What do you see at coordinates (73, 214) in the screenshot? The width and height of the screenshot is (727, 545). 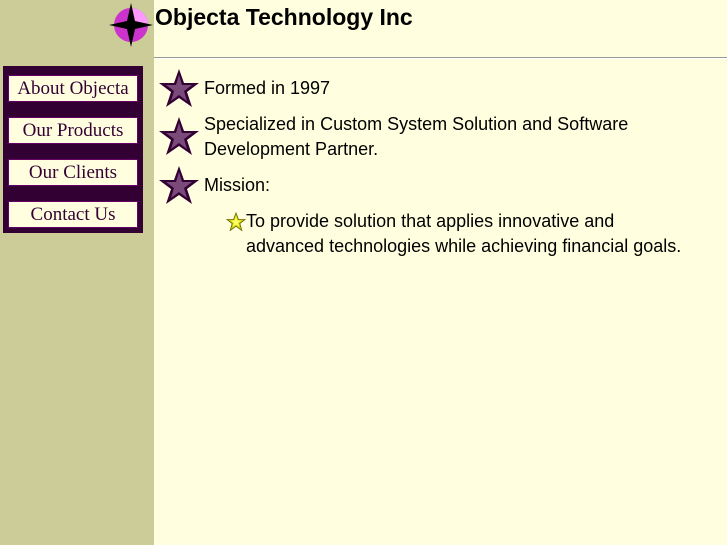 I see `nav-contact-us-button: Contact Us` at bounding box center [73, 214].